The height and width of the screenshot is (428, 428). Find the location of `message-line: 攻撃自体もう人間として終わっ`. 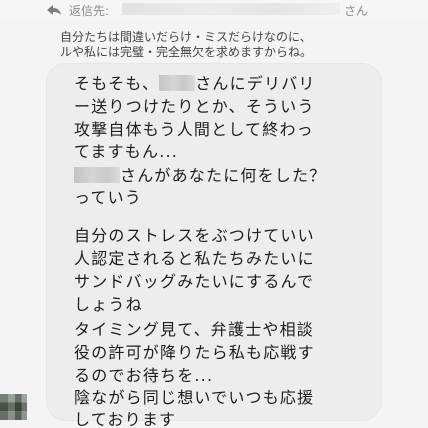

message-line: 攻撃自体もう人間として終わっ is located at coordinates (194, 129).